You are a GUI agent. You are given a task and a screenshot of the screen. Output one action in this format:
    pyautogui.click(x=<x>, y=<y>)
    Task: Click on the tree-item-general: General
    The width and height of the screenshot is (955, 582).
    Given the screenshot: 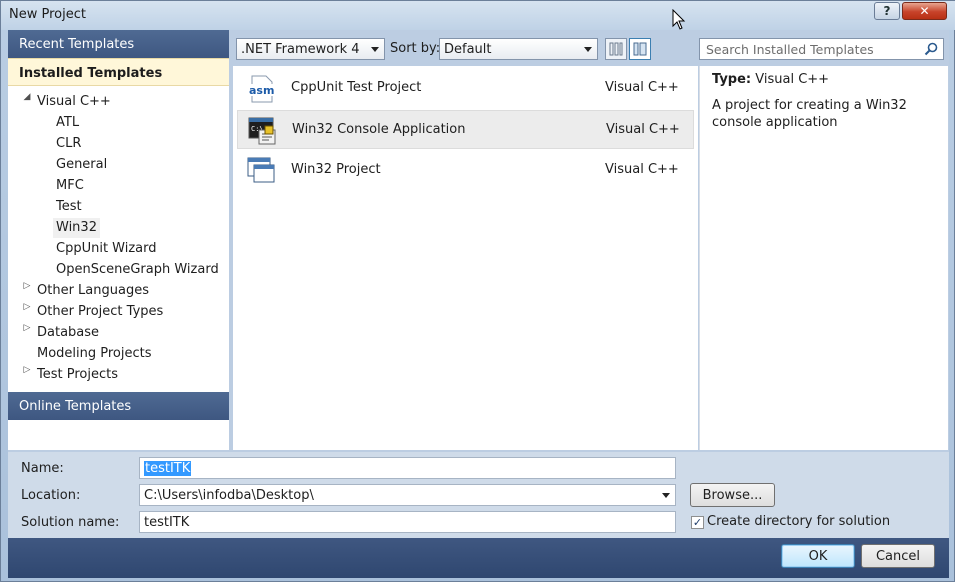 What is the action you would take?
    pyautogui.click(x=81, y=165)
    